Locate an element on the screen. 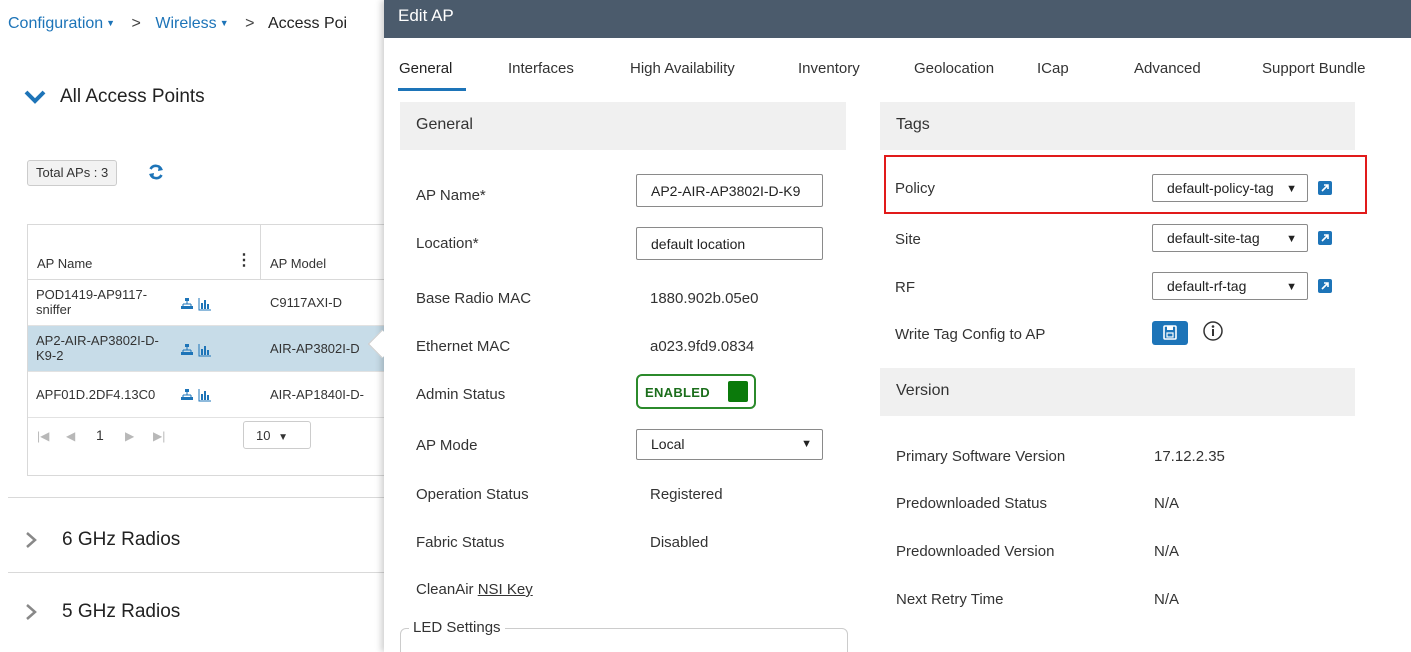  table-row: APF01D.2DF4.13C0 AIR-AP1840I-D- is located at coordinates (206, 395).